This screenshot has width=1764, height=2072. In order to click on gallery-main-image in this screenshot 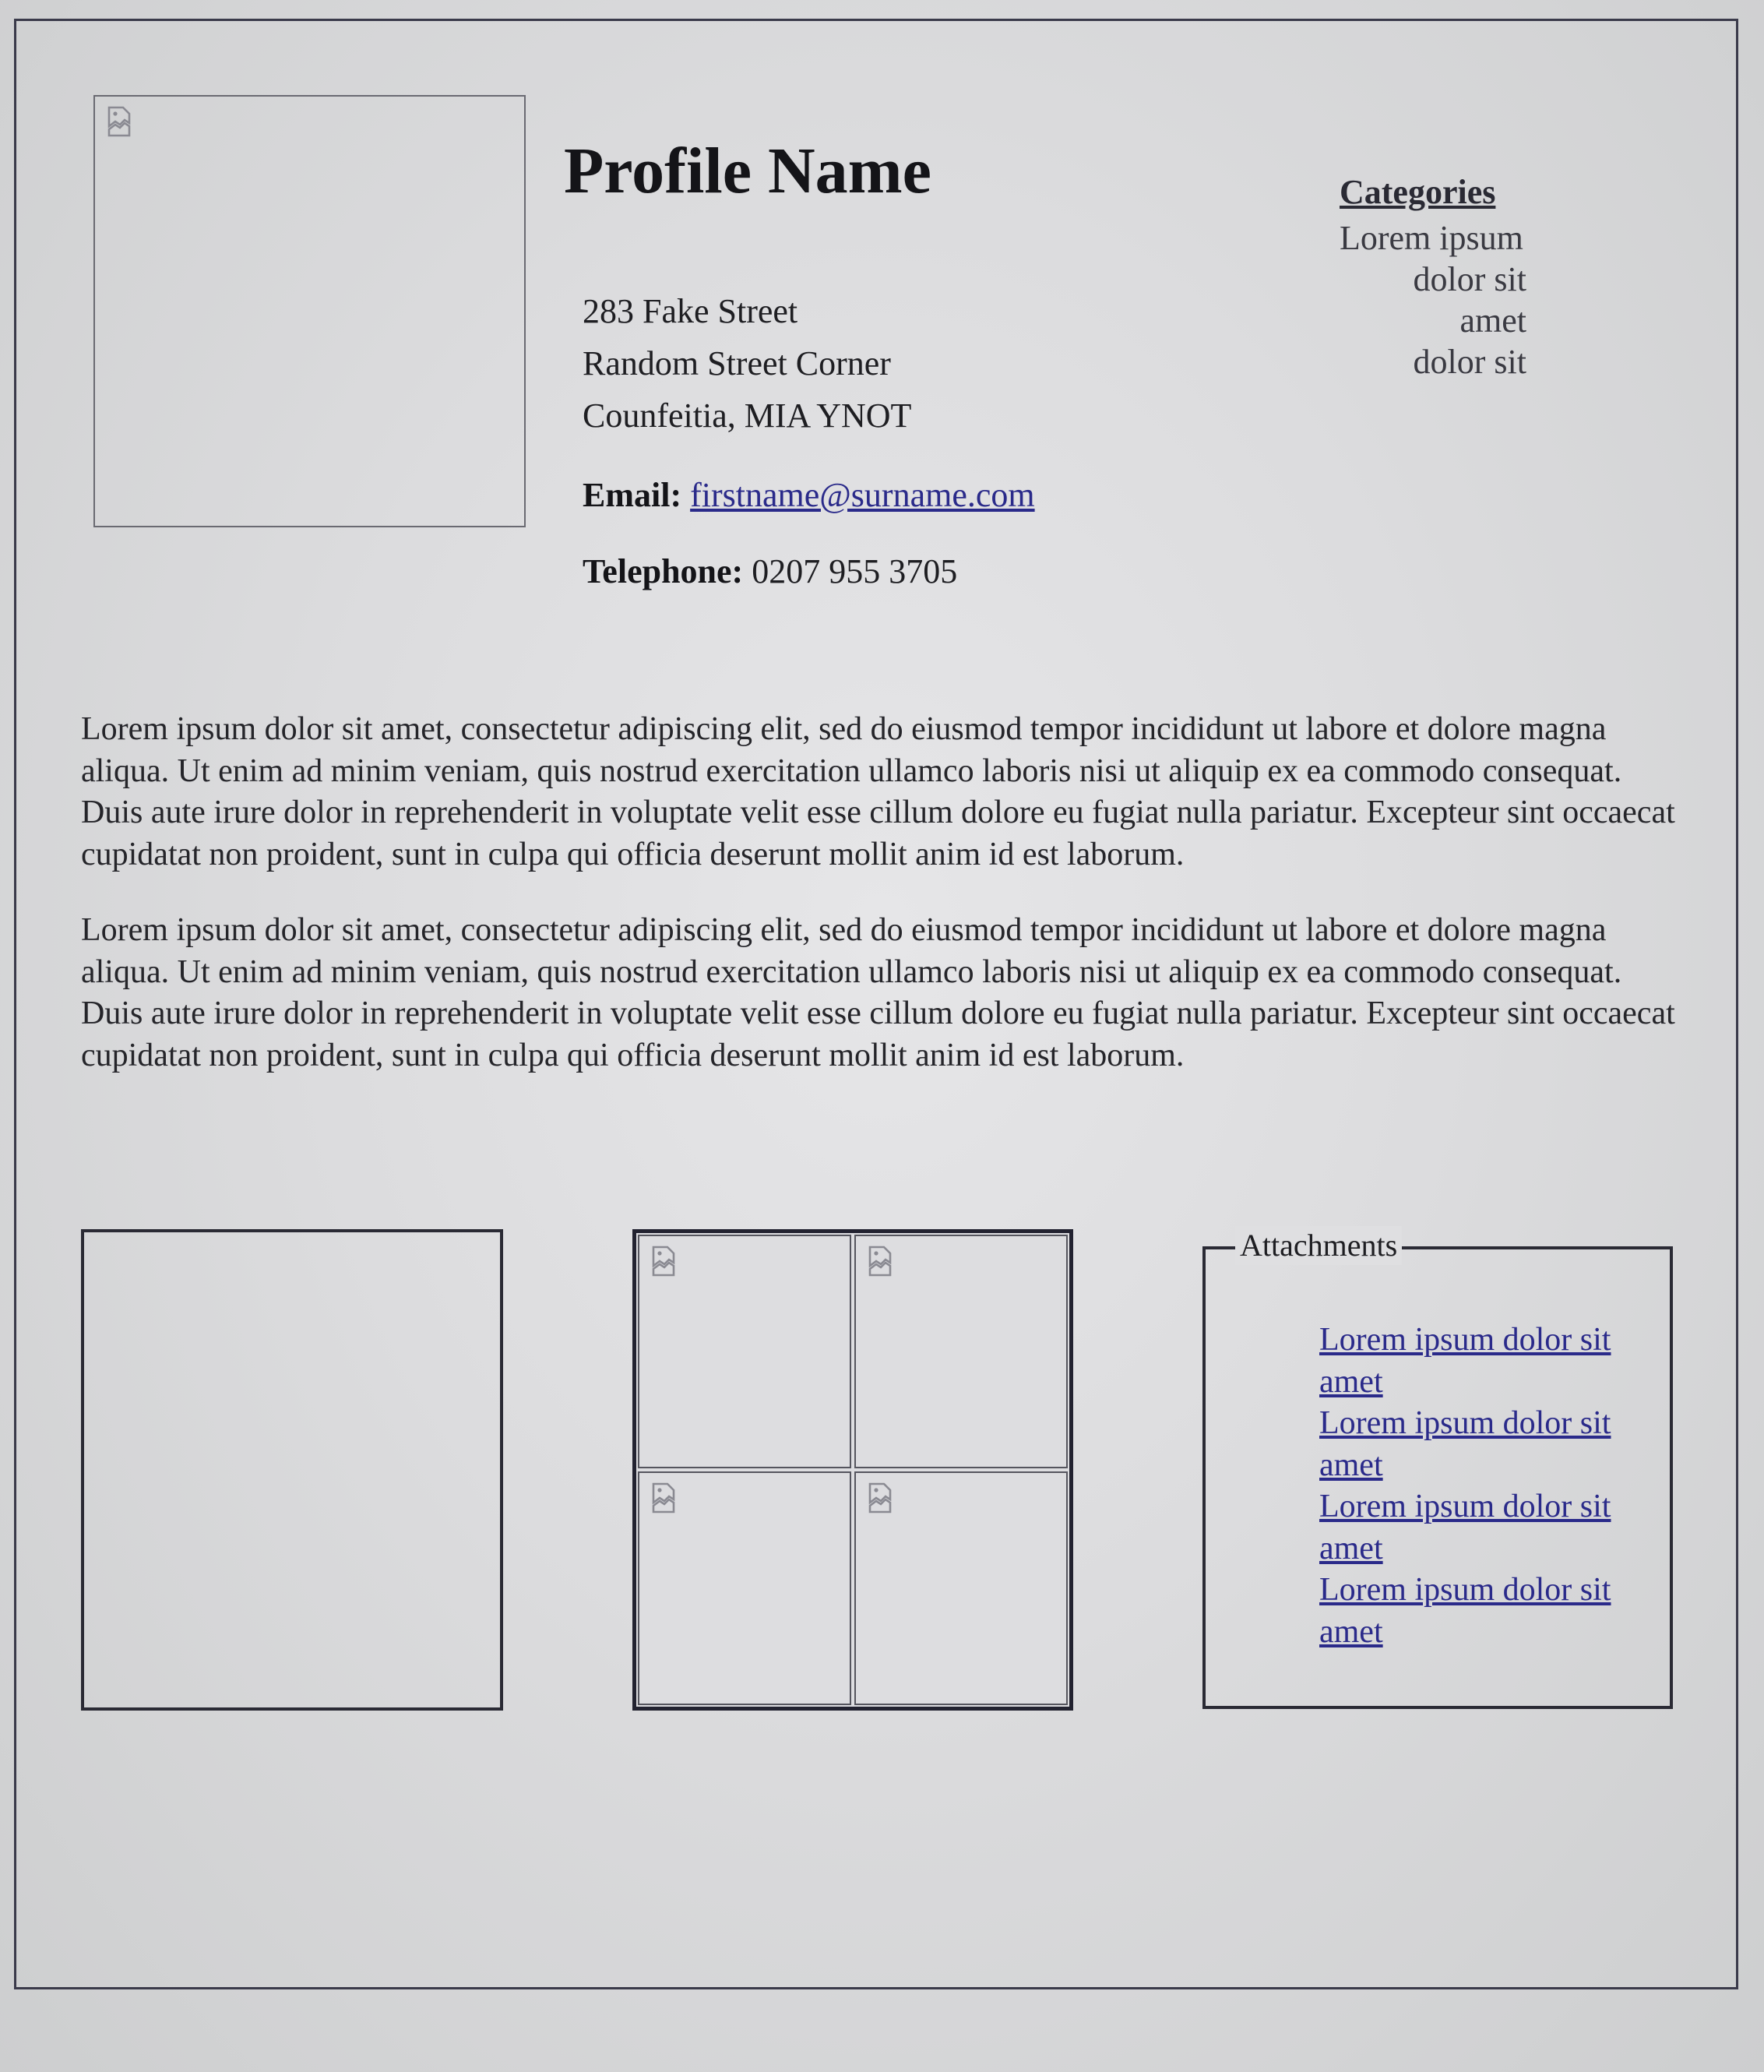, I will do `click(292, 1470)`.